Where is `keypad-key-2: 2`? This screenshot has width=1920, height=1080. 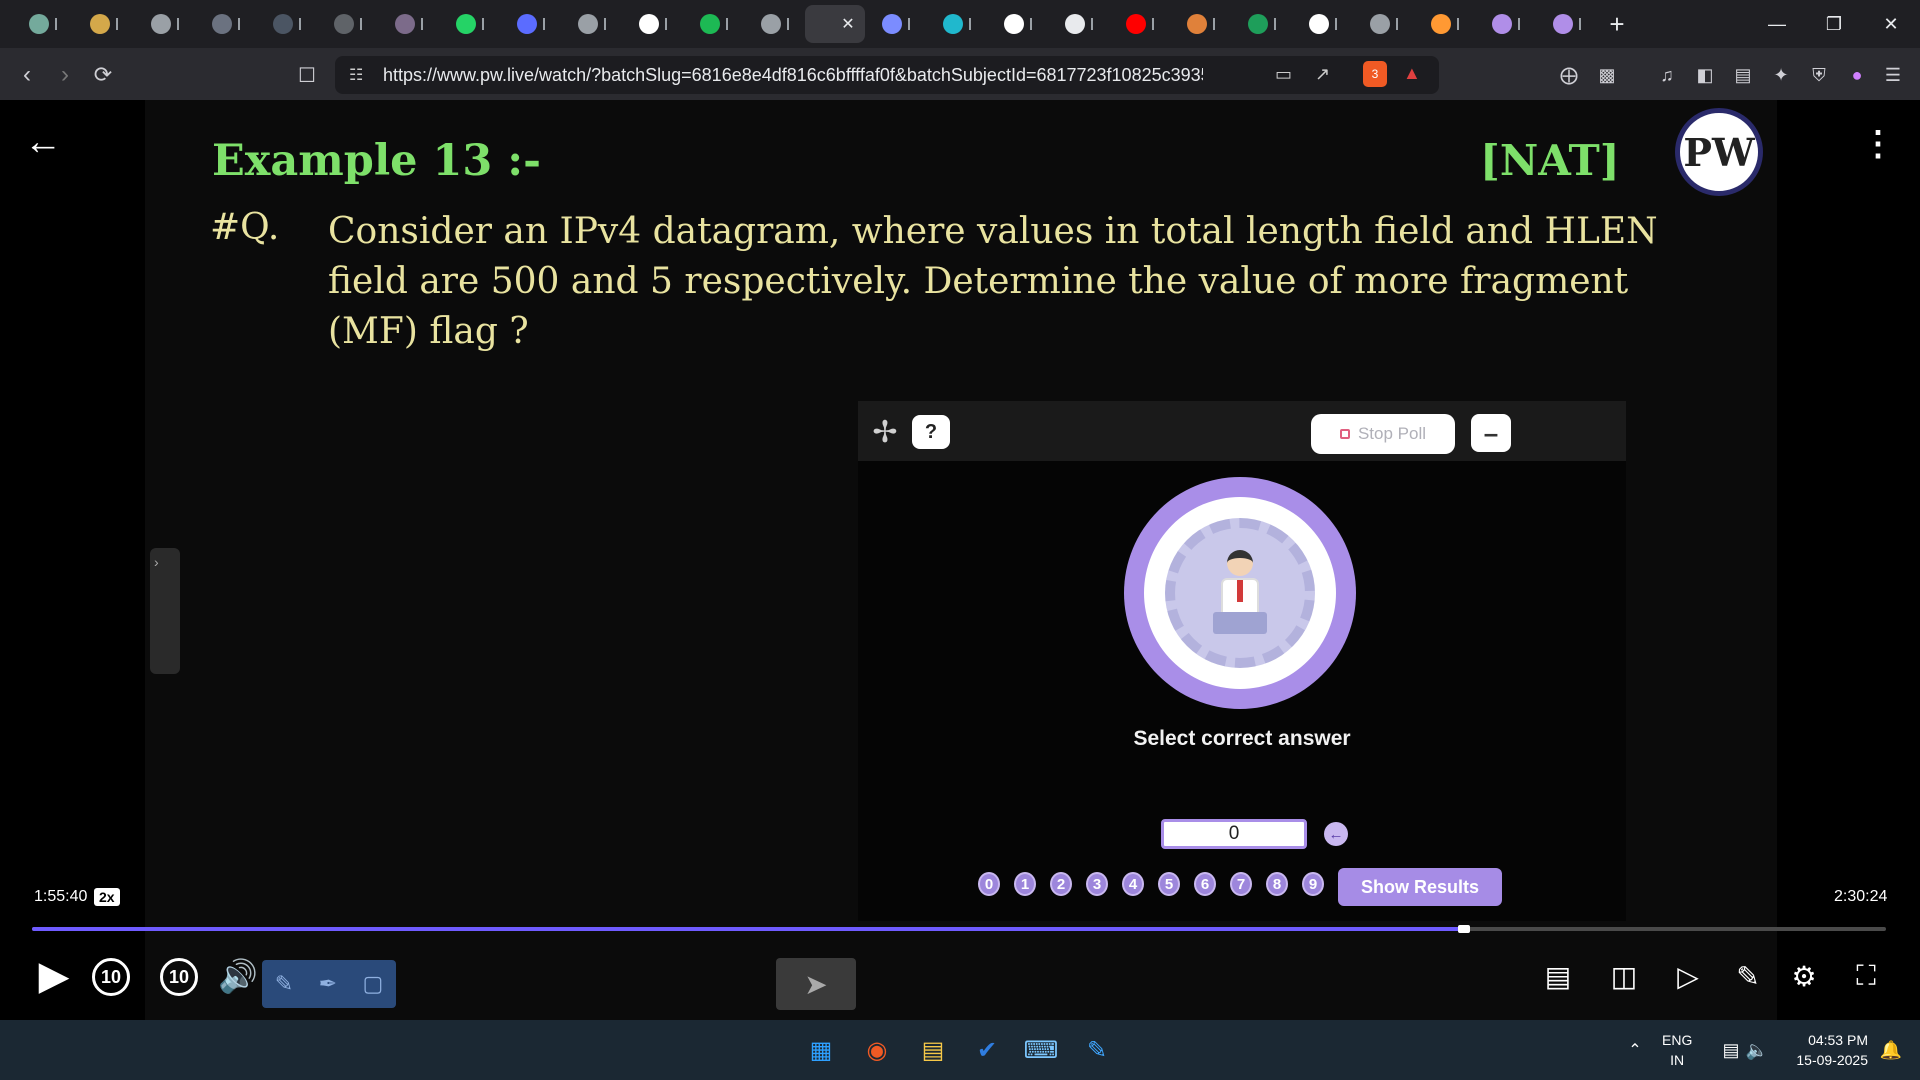
keypad-key-2: 2 is located at coordinates (1061, 884).